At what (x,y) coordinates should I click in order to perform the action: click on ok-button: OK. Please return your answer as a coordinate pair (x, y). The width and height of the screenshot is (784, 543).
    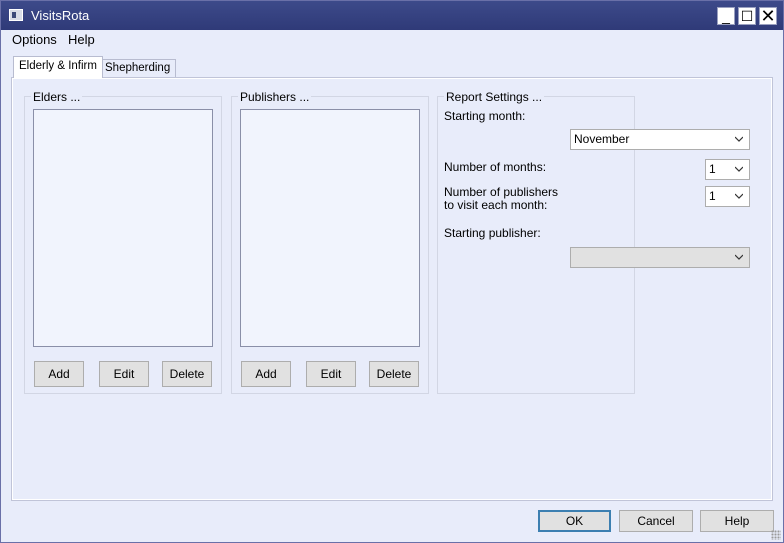
    Looking at the image, I should click on (574, 521).